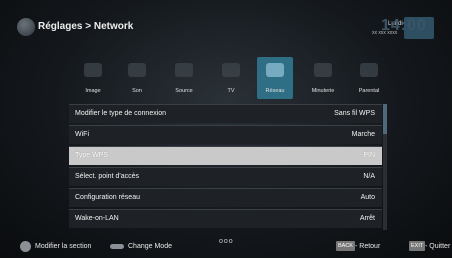 Image resolution: width=452 pixels, height=258 pixels. Describe the element at coordinates (82, 134) in the screenshot. I see `menu-item-label: WiFi` at that location.